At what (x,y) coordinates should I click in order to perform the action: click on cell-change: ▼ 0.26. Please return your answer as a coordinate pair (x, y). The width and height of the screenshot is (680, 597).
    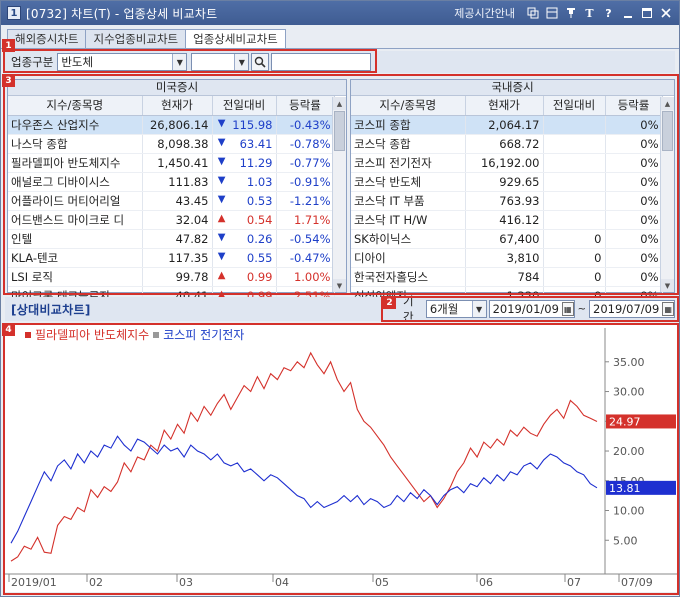
    Looking at the image, I should click on (244, 239).